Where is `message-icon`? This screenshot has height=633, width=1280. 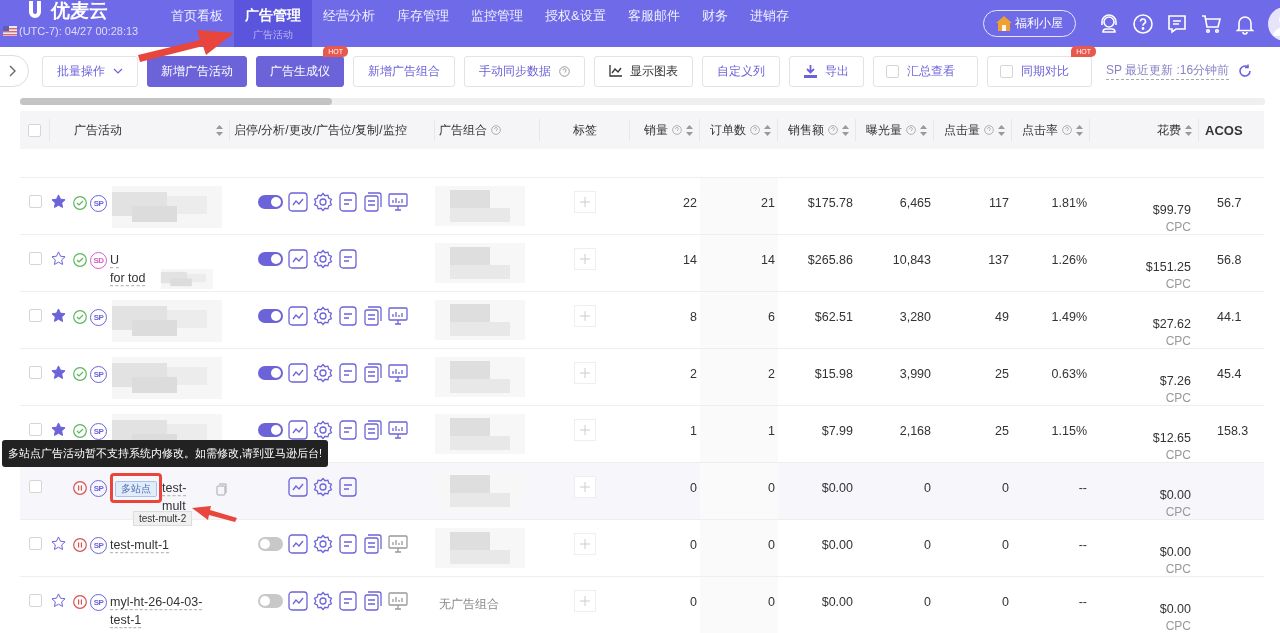
message-icon is located at coordinates (1177, 23).